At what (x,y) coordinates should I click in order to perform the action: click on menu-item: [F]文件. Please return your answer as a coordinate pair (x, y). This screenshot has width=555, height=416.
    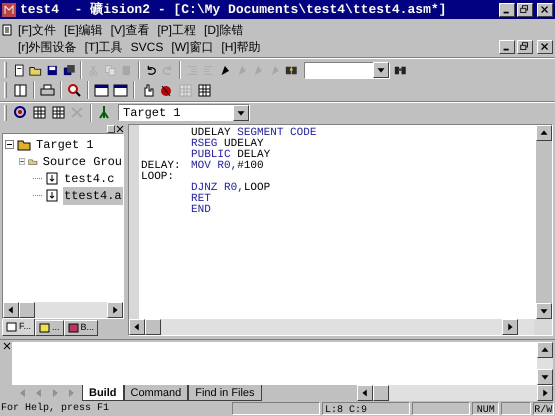
    Looking at the image, I should click on (37, 29).